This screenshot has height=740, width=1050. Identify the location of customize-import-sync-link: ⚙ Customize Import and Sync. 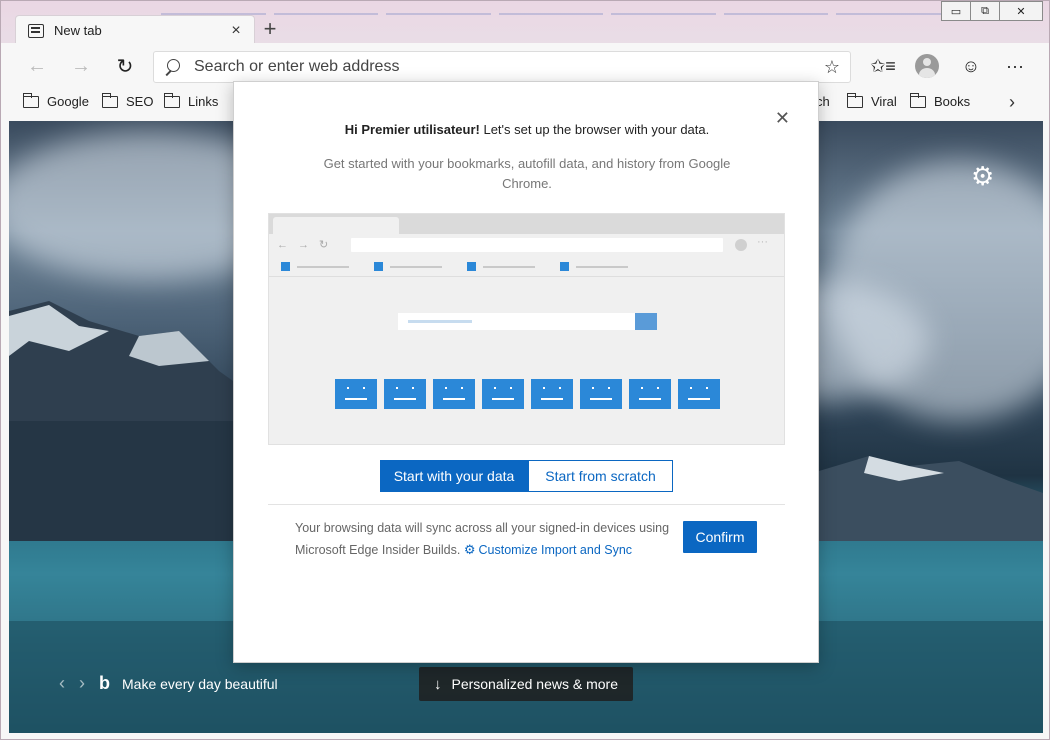
(548, 549).